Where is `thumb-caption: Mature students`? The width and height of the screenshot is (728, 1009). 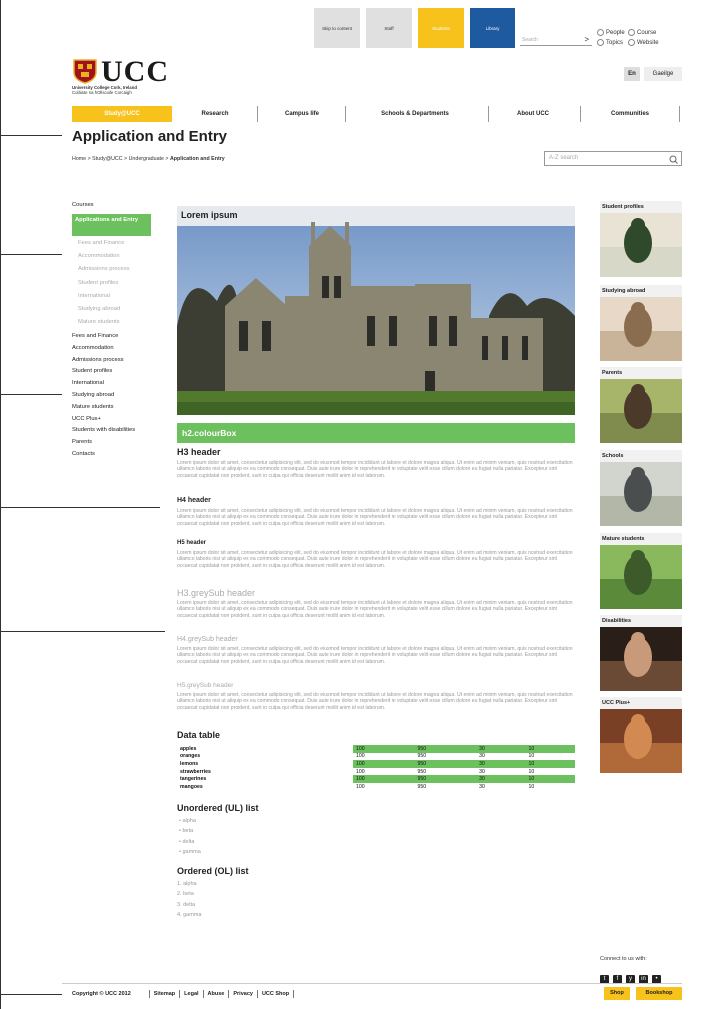
thumb-caption: Mature students is located at coordinates (641, 539).